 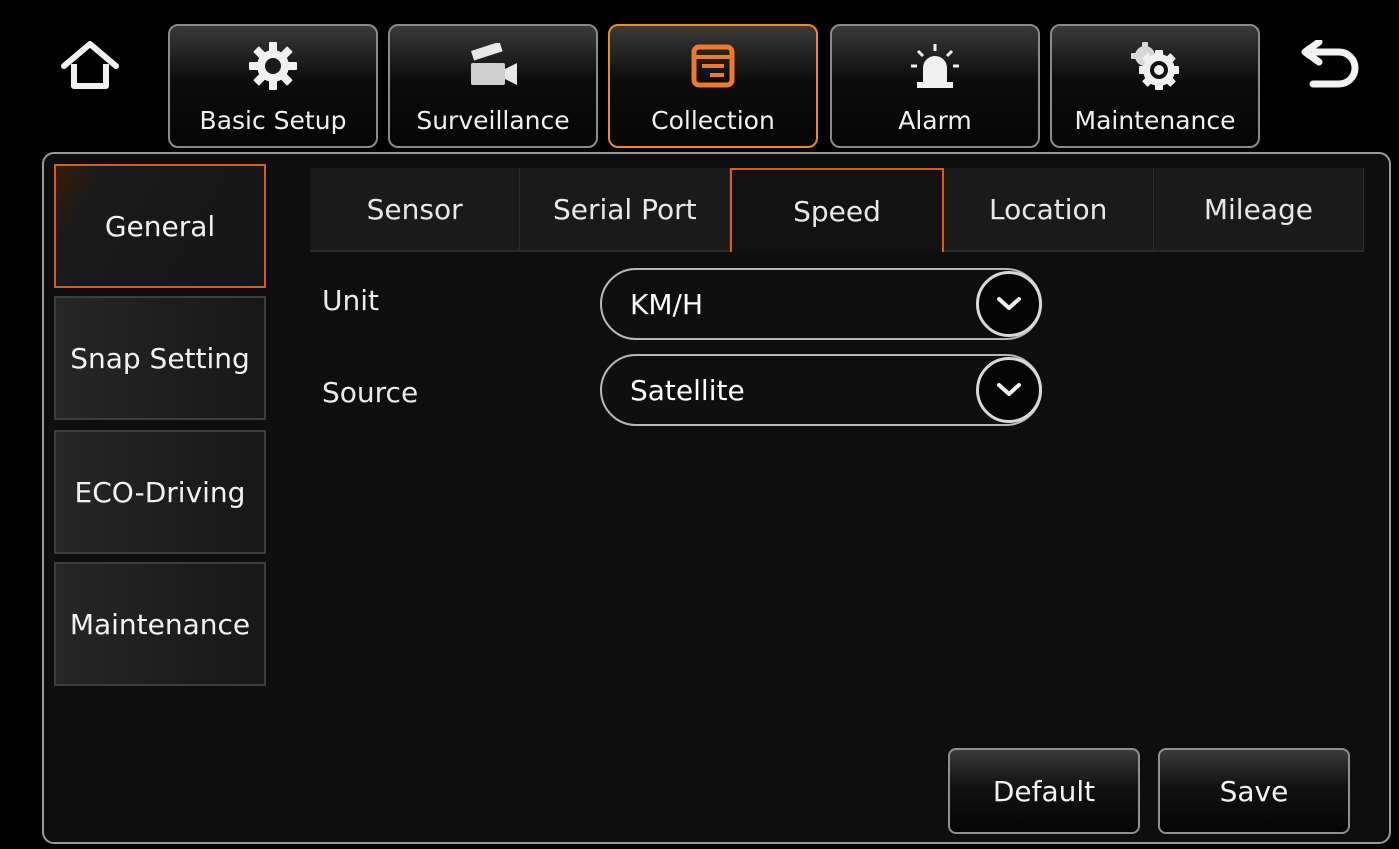 I want to click on nav-tab-surveillance: Surveillance, so click(x=493, y=86).